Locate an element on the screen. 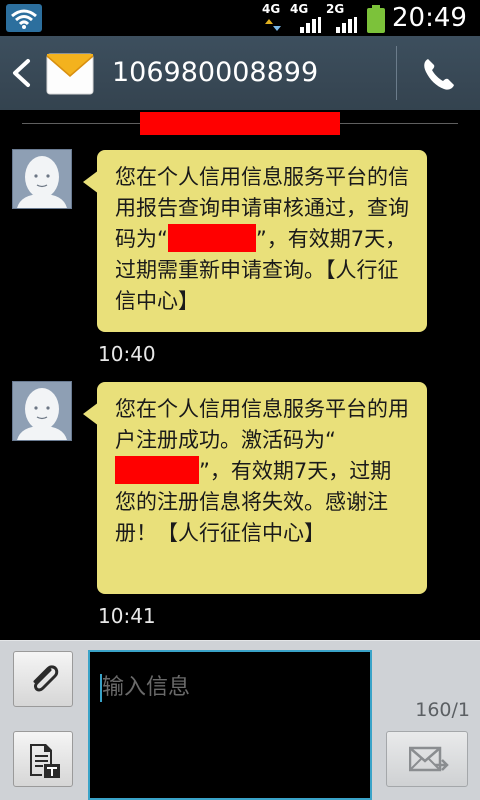 This screenshot has height=800, width=480. network-type-label: 2G is located at coordinates (335, 9).